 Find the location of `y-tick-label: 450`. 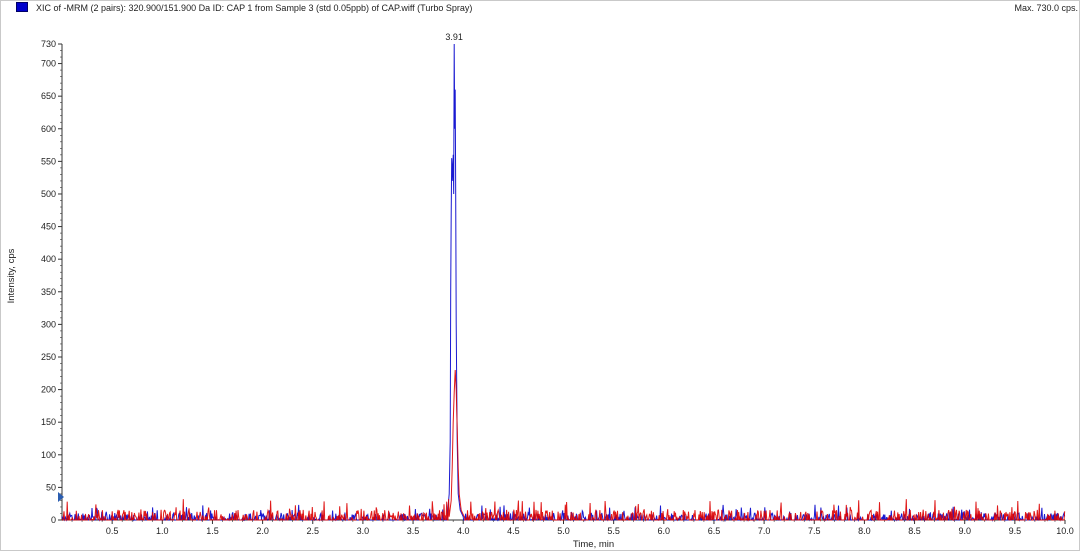

y-tick-label: 450 is located at coordinates (48, 227).